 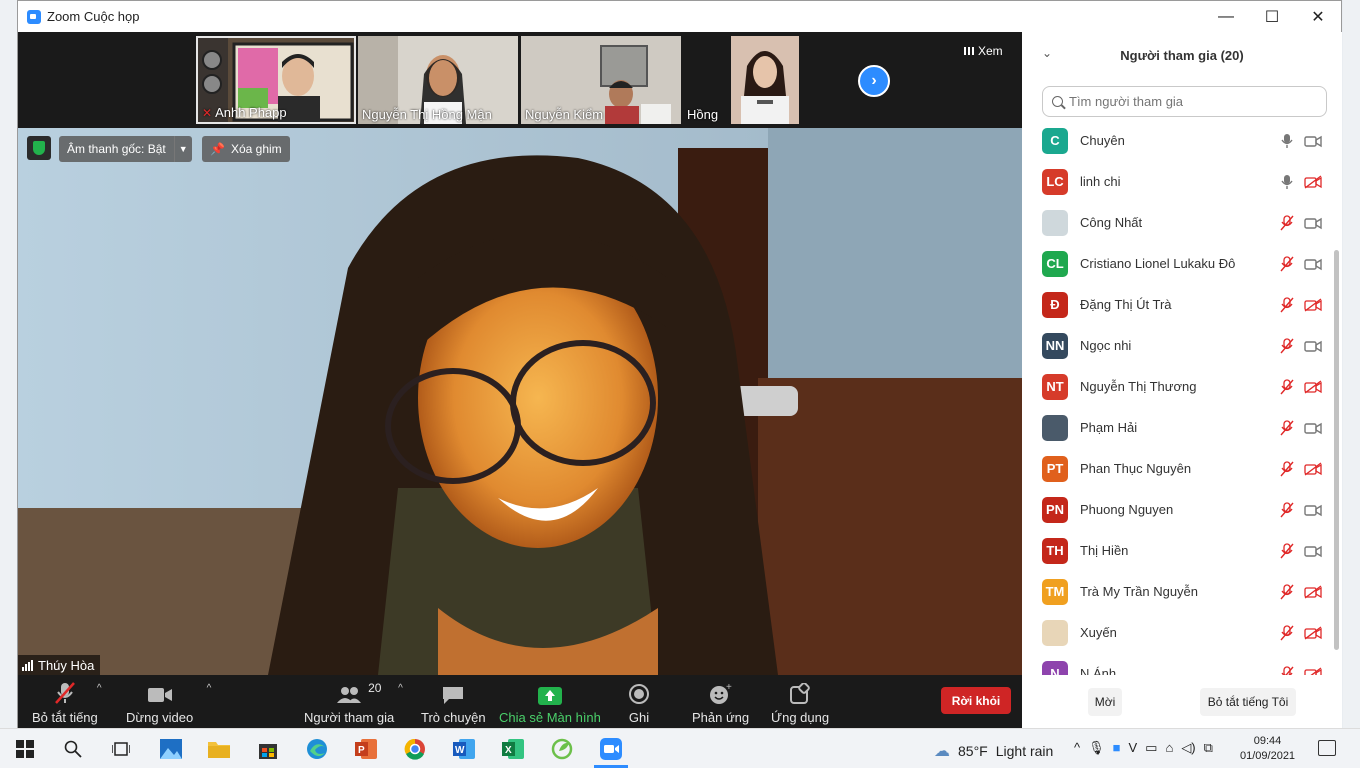 What do you see at coordinates (550, 703) in the screenshot?
I see `share-screen-button: Chia sẻ Màn hình` at bounding box center [550, 703].